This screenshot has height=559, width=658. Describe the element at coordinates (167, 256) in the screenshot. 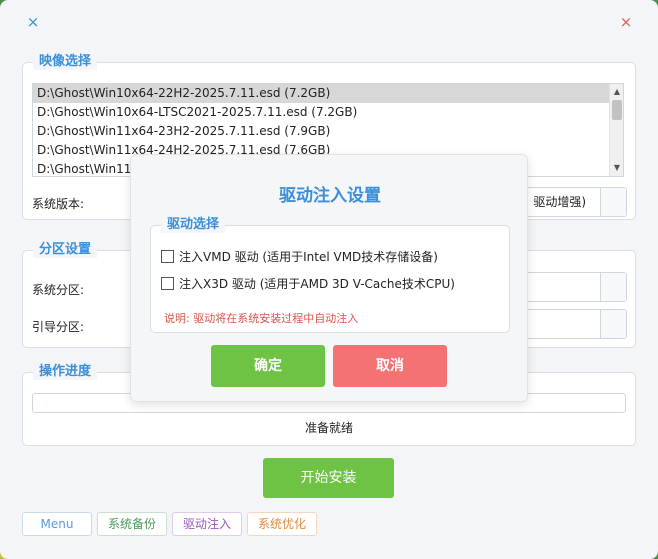

I see `vmd-checkbox` at that location.